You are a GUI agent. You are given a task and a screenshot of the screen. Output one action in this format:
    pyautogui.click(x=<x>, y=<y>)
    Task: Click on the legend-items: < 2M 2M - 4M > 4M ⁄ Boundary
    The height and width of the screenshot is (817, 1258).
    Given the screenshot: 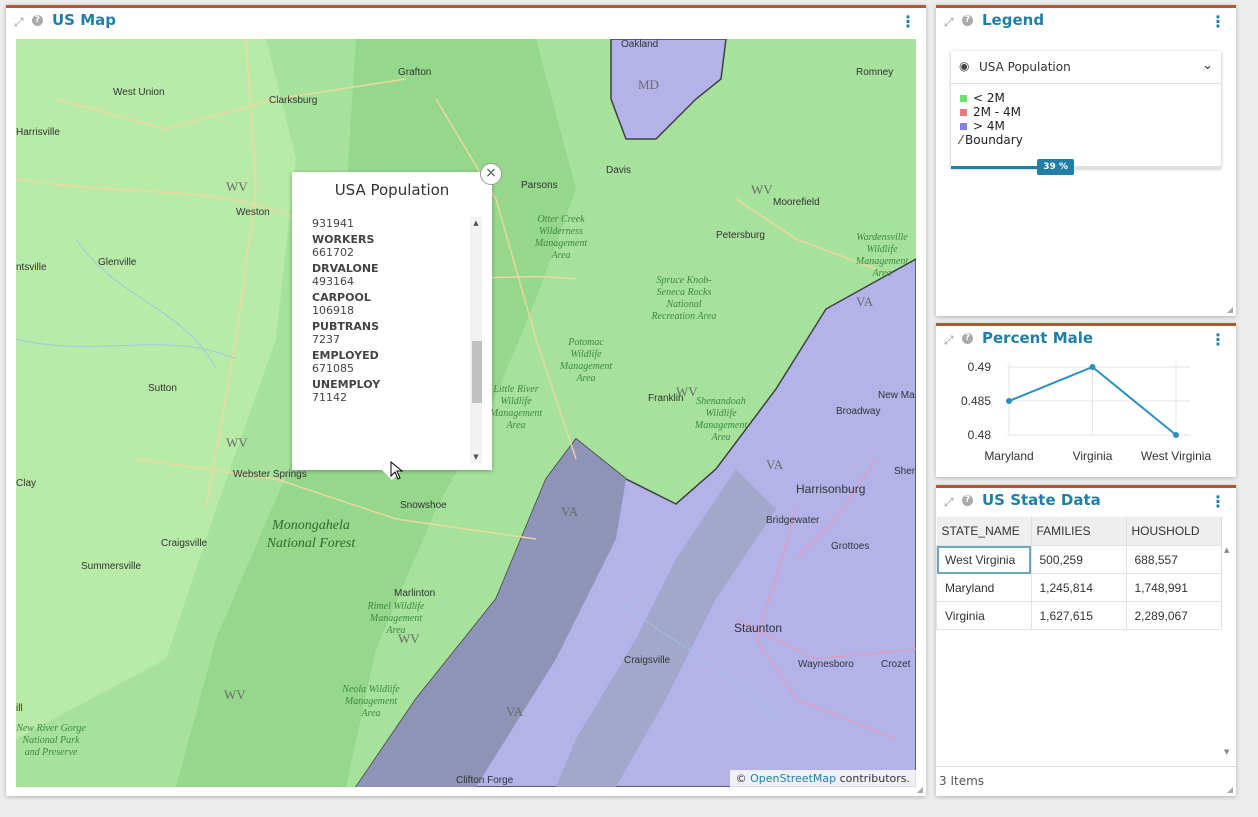 What is the action you would take?
    pyautogui.click(x=991, y=119)
    